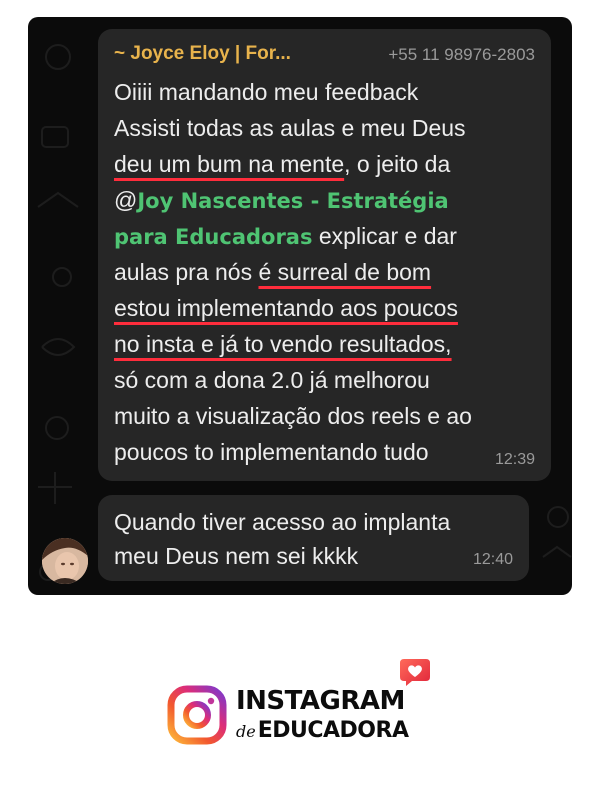 The width and height of the screenshot is (600, 800). I want to click on instagram-de-educadora-logo: INSTAGRAM deEDUCADORA, so click(298, 705).